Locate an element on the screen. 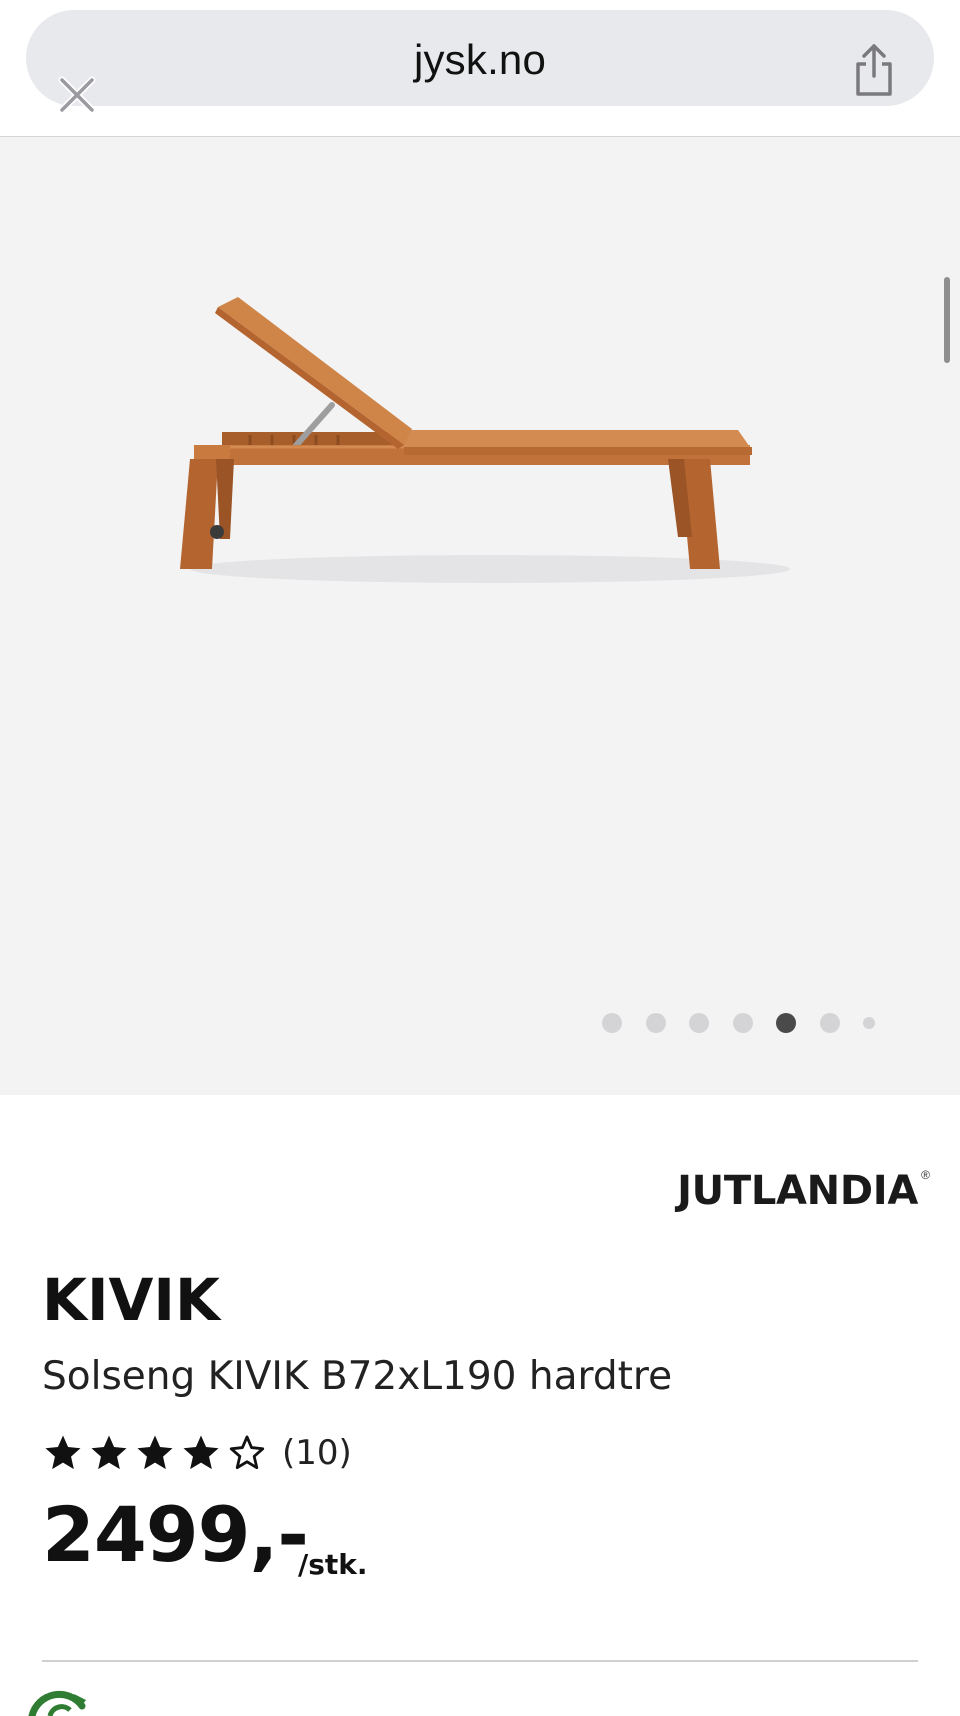 This screenshot has height=1716, width=960. close-icon is located at coordinates (77, 95).